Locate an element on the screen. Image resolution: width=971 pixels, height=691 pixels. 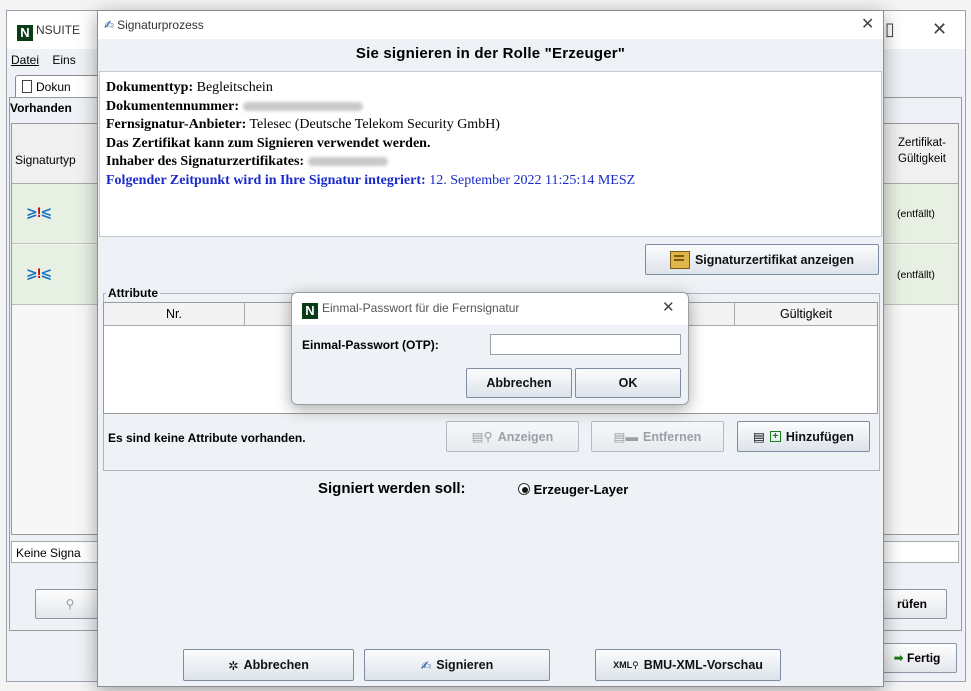
col-gueltigkeit: Gültigkeit is located at coordinates (806, 314).